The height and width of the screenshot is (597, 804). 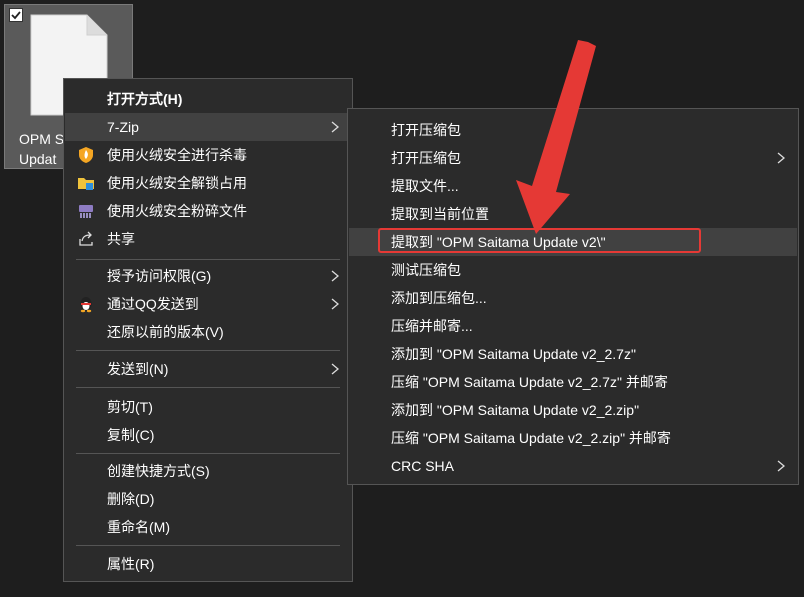 What do you see at coordinates (573, 438) in the screenshot?
I see `zip-item-compress-zip-email: 压缩 "OPM Saitama Update v2_2.zip" 并邮寄` at bounding box center [573, 438].